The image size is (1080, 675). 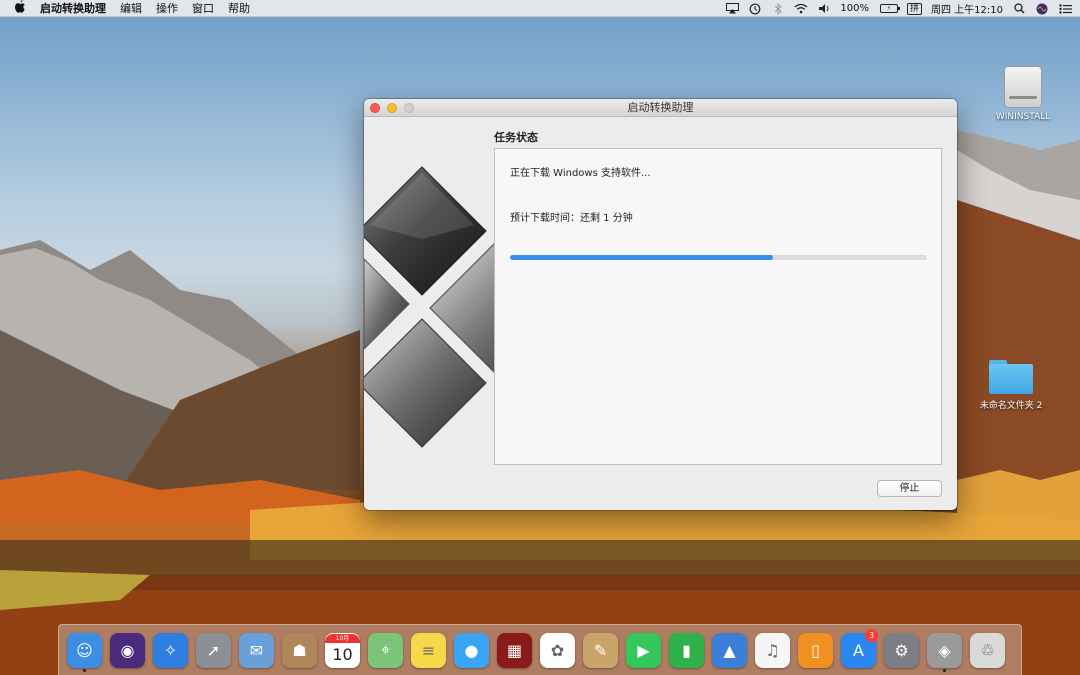 I want to click on dock-item: ✧, so click(x=170, y=650).